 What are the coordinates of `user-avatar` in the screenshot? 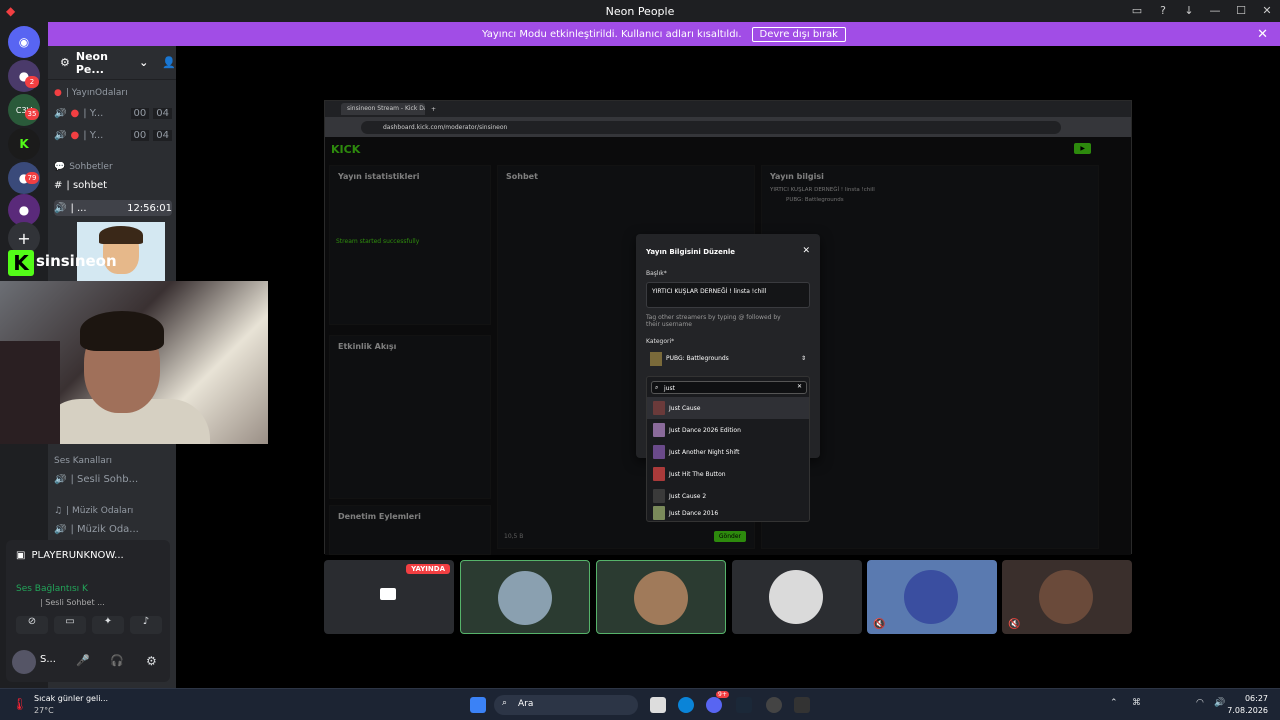 It's located at (24, 662).